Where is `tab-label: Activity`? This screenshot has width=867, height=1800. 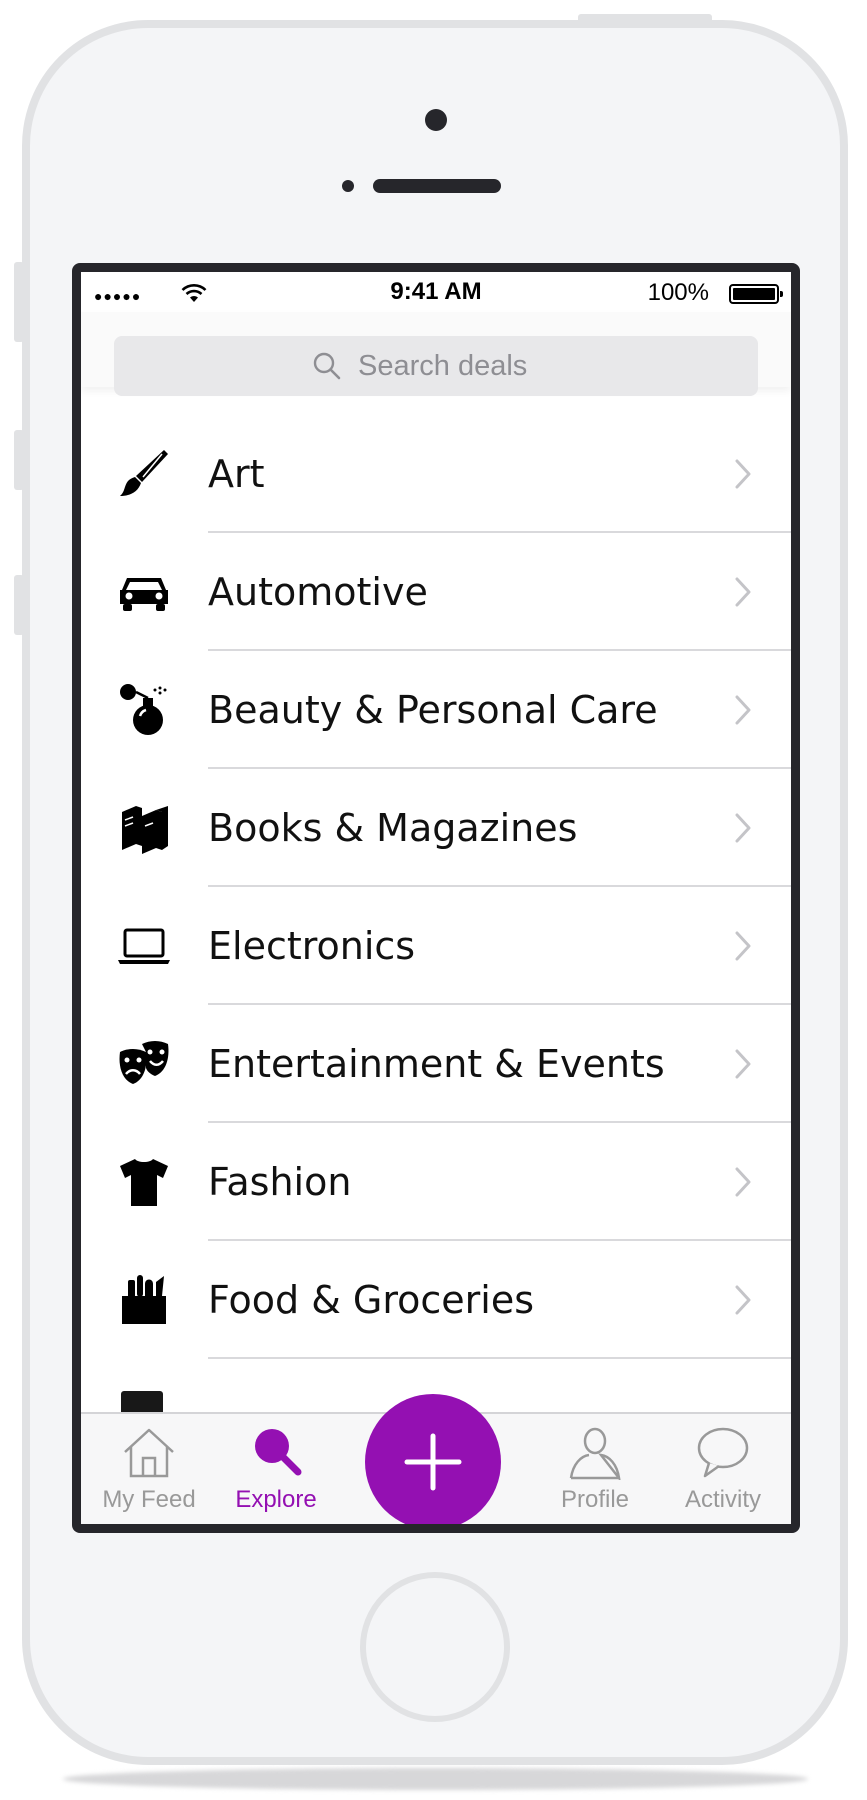
tab-label: Activity is located at coordinates (722, 1499).